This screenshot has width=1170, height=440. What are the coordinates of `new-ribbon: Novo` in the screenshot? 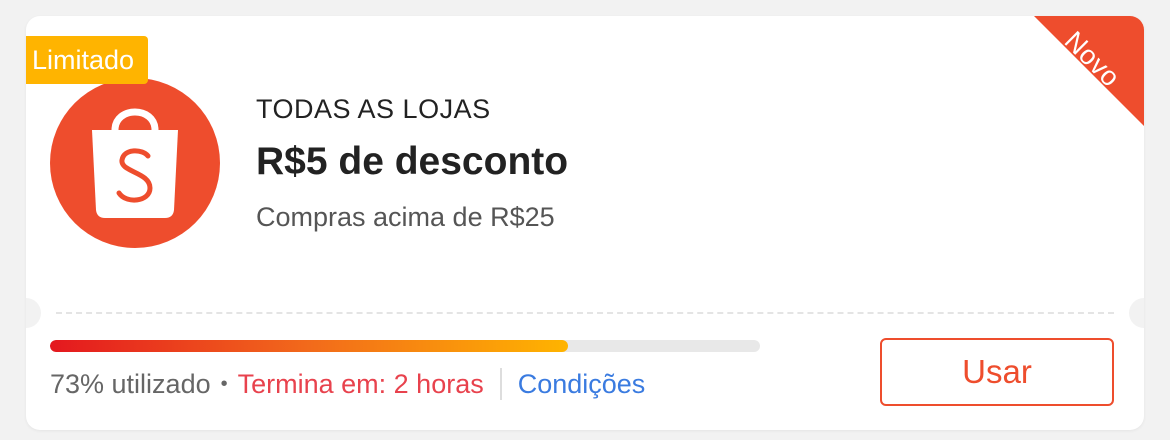 It's located at (1089, 71).